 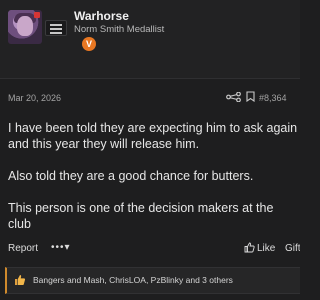 I want to click on reaction-user: PzBlinky, so click(x=167, y=280).